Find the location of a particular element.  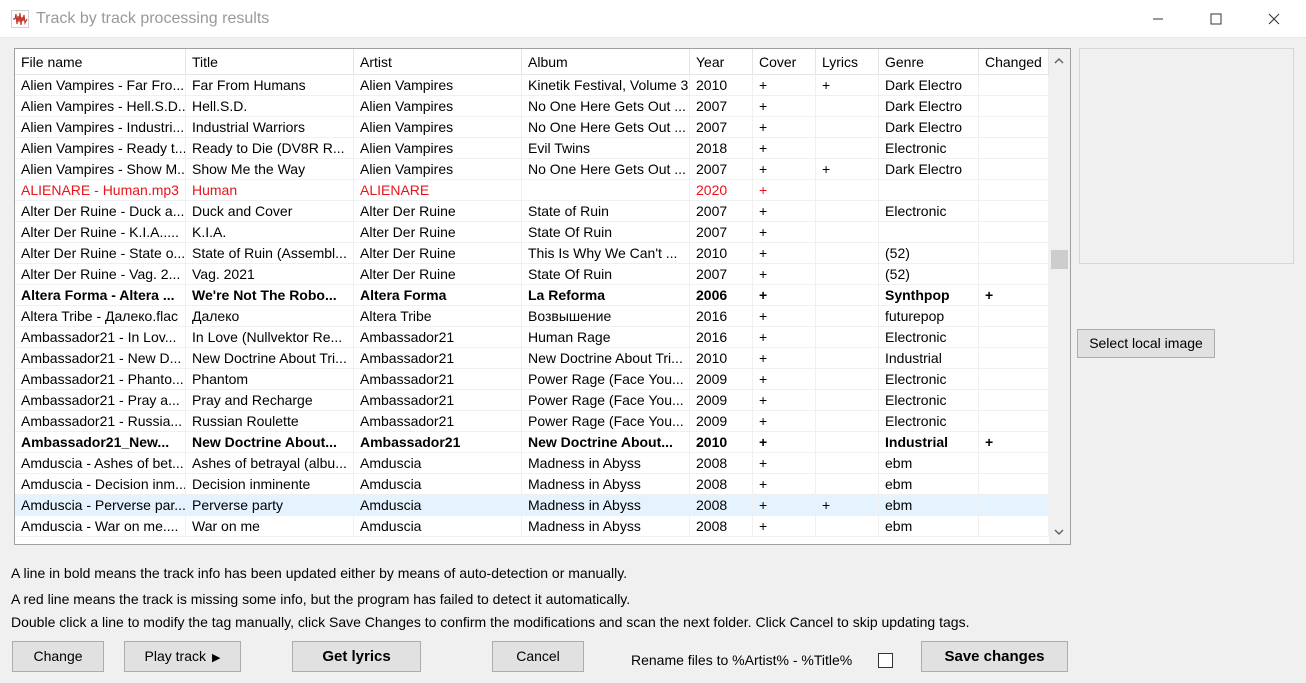

column-header-album: Album is located at coordinates (606, 62).